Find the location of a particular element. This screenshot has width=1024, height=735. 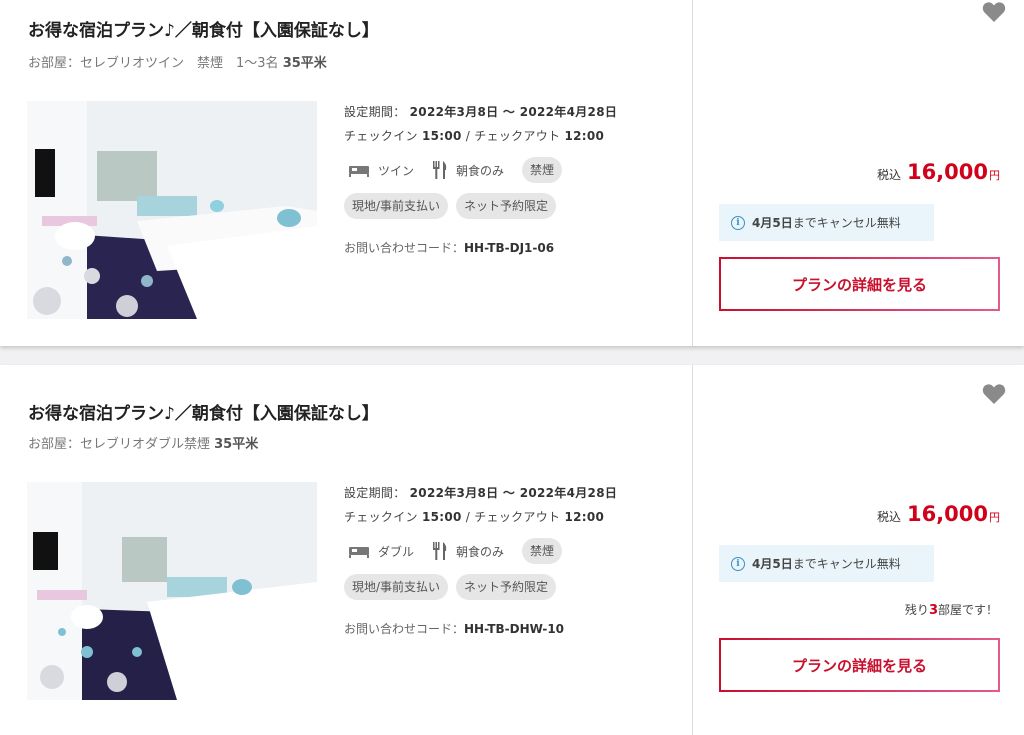

bed-type-label: ダブル is located at coordinates (396, 551).